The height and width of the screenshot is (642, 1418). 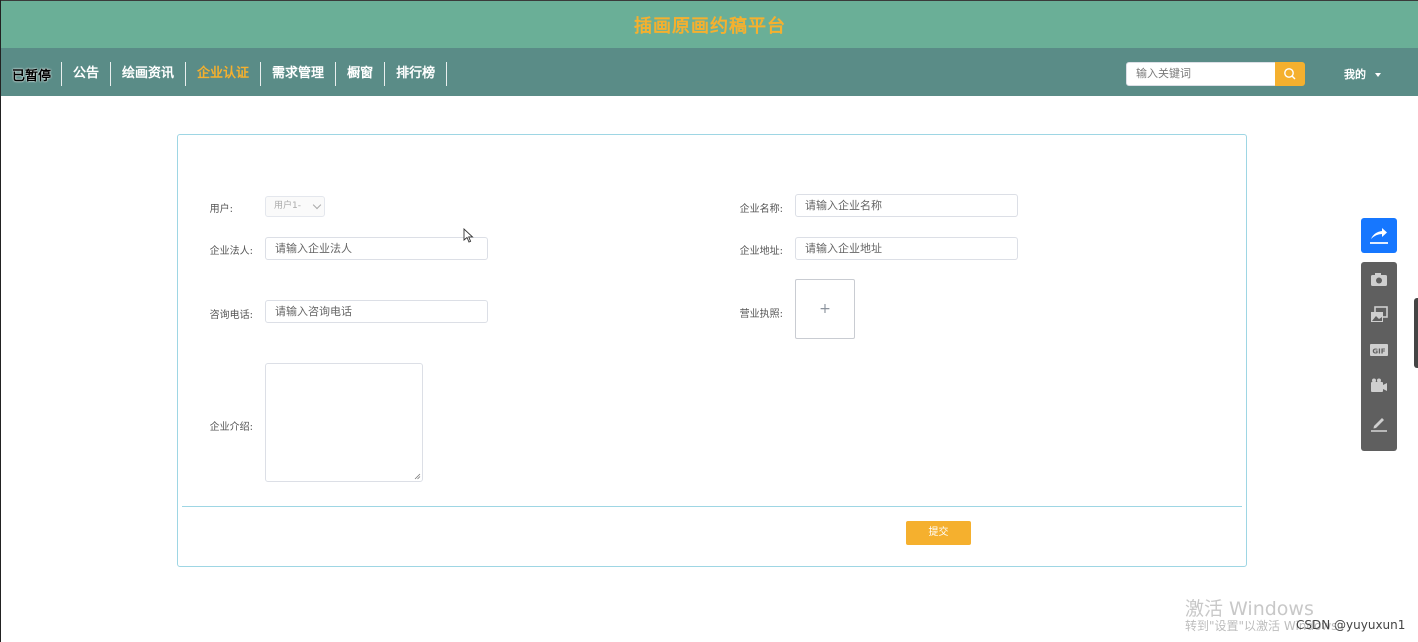 What do you see at coordinates (1378, 75) in the screenshot?
I see `caret-down-icon` at bounding box center [1378, 75].